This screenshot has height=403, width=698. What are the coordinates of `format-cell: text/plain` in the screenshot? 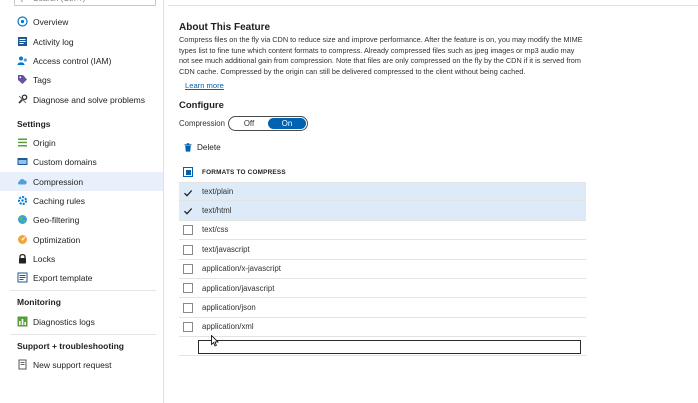 It's located at (218, 192).